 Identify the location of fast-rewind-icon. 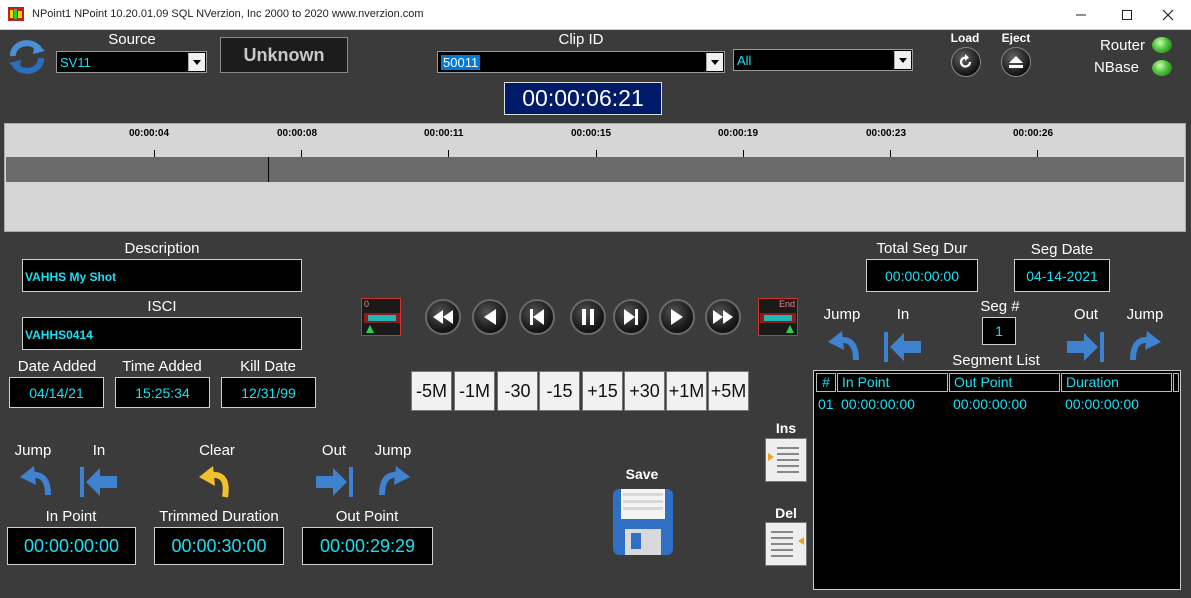
(443, 317).